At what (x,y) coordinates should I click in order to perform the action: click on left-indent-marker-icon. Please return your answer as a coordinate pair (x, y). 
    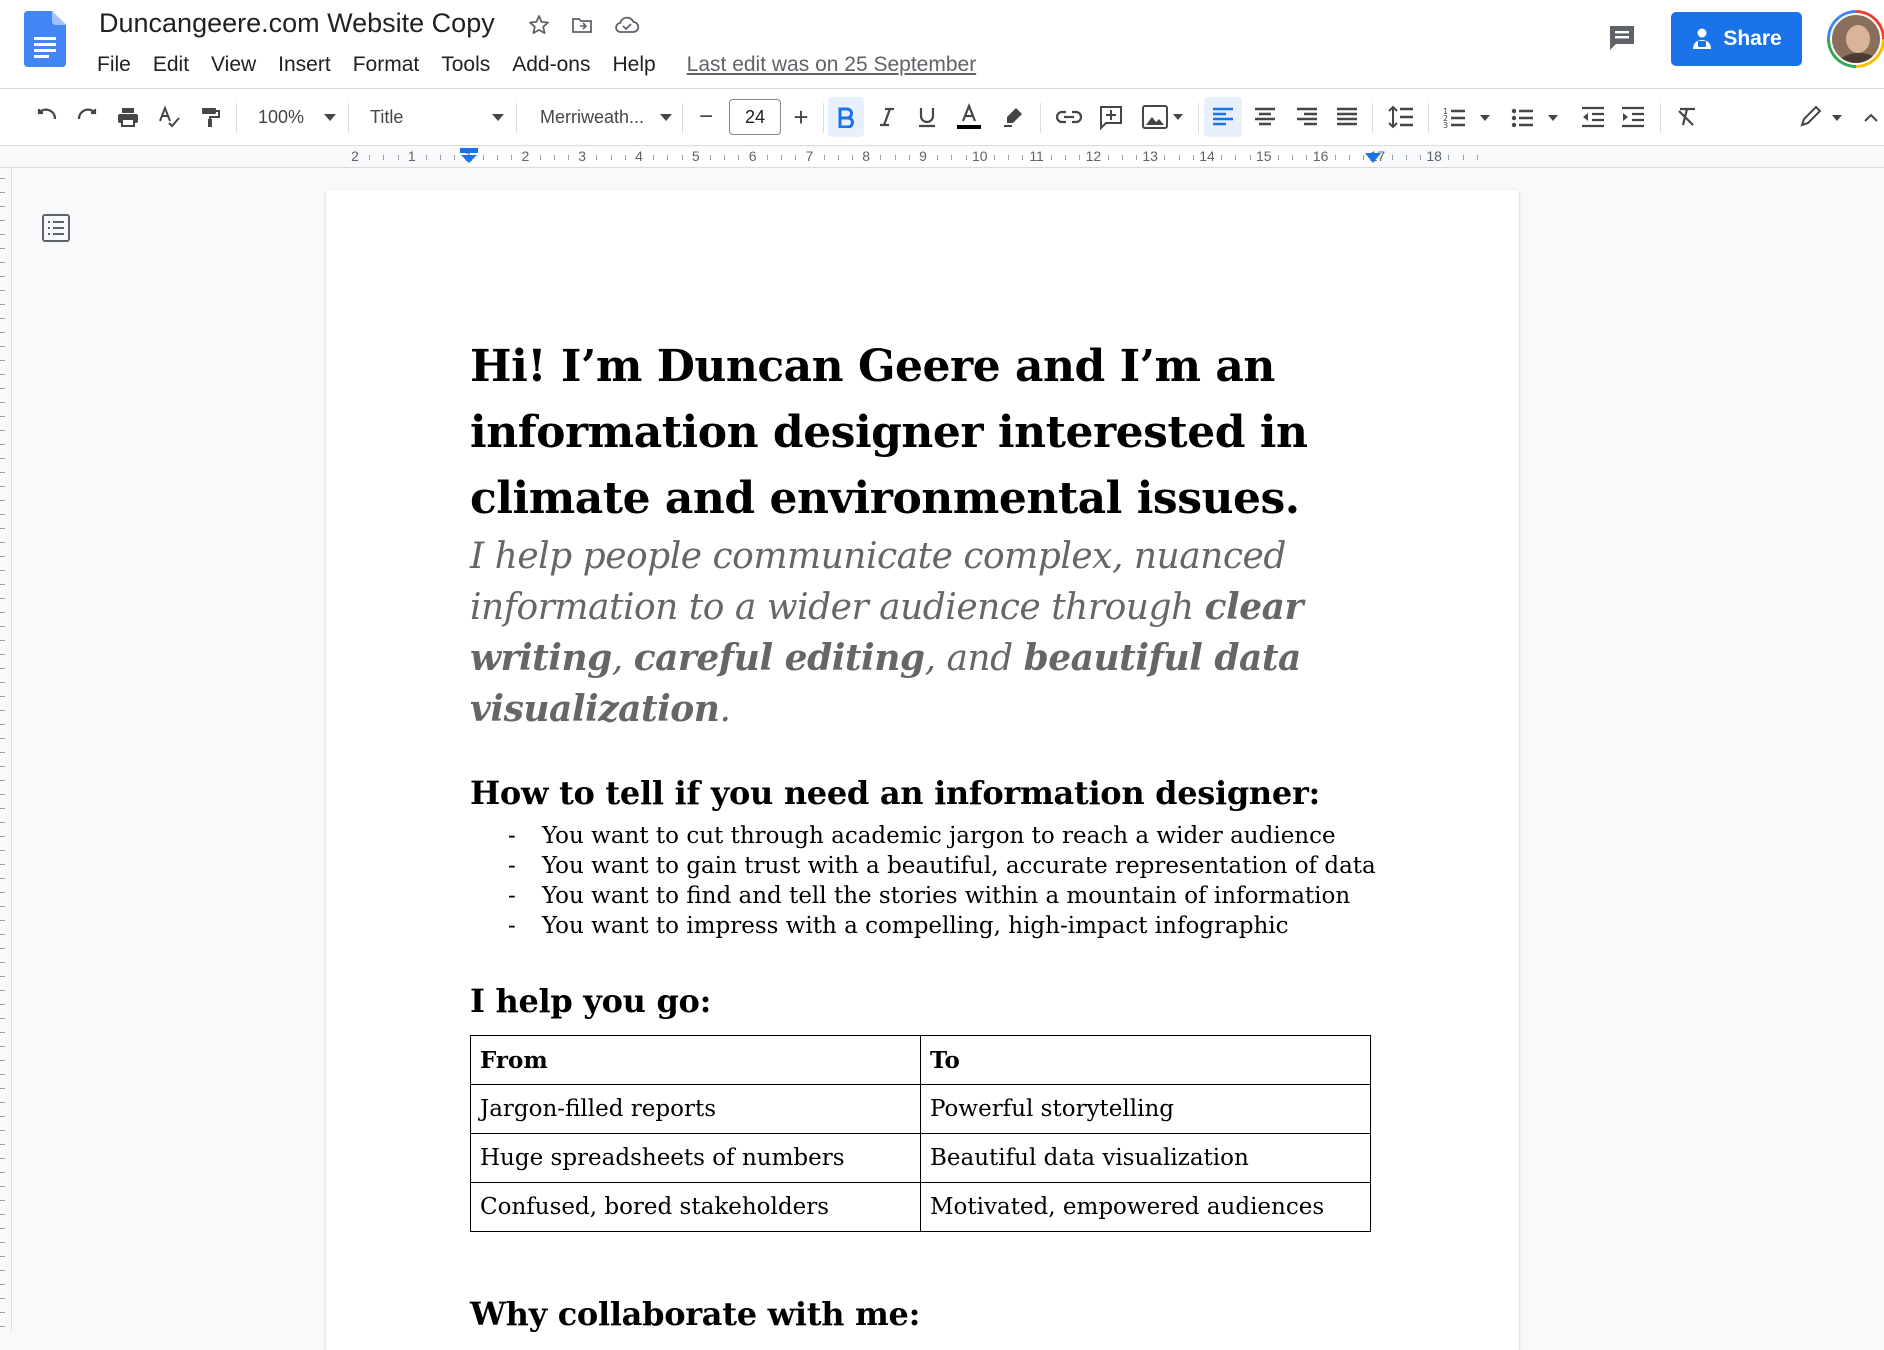
    Looking at the image, I should click on (469, 156).